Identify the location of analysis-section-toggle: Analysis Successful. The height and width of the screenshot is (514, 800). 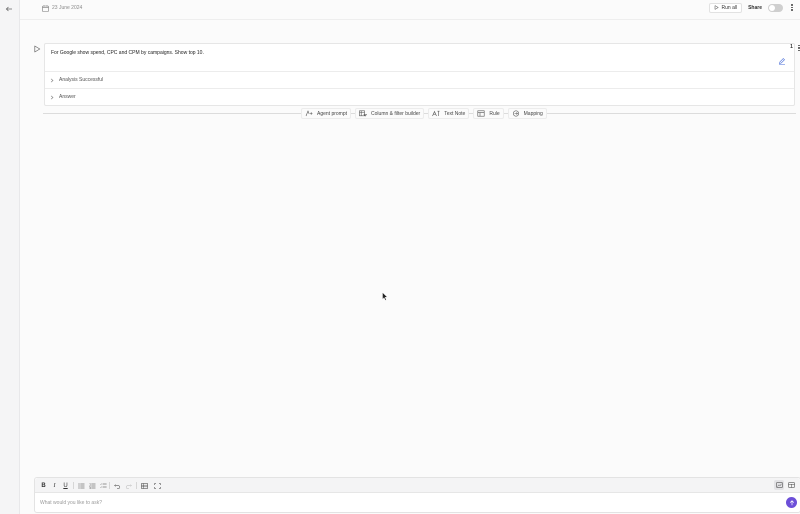
(419, 79).